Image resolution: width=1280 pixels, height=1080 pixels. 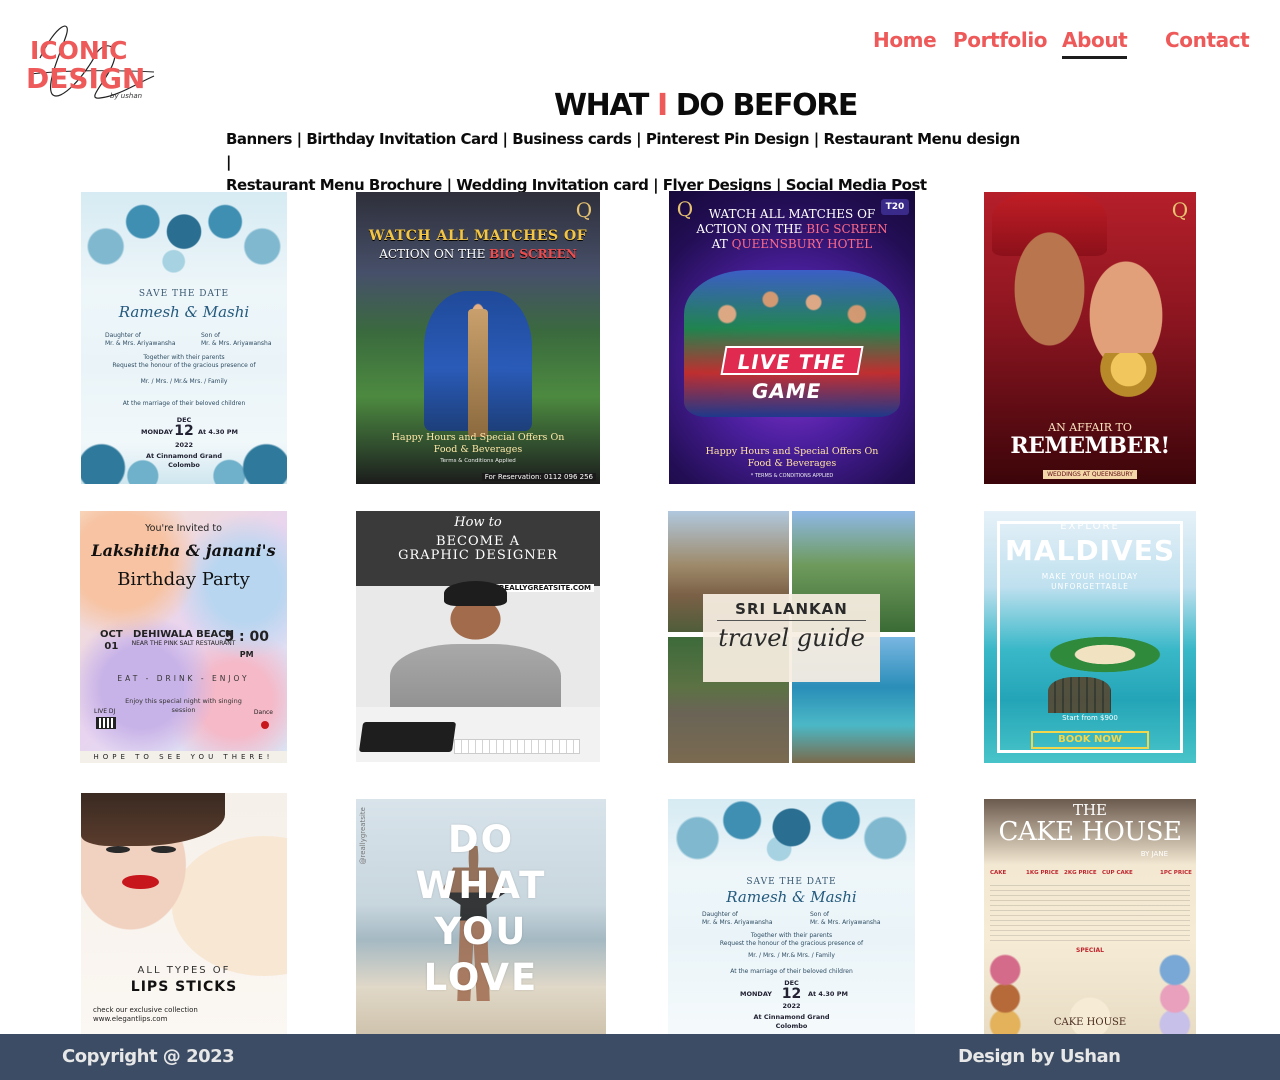 What do you see at coordinates (737, 918) in the screenshot?
I see `wedding2-daughter-of: Daughter of Mr. & Mrs. Ariyawansha` at bounding box center [737, 918].